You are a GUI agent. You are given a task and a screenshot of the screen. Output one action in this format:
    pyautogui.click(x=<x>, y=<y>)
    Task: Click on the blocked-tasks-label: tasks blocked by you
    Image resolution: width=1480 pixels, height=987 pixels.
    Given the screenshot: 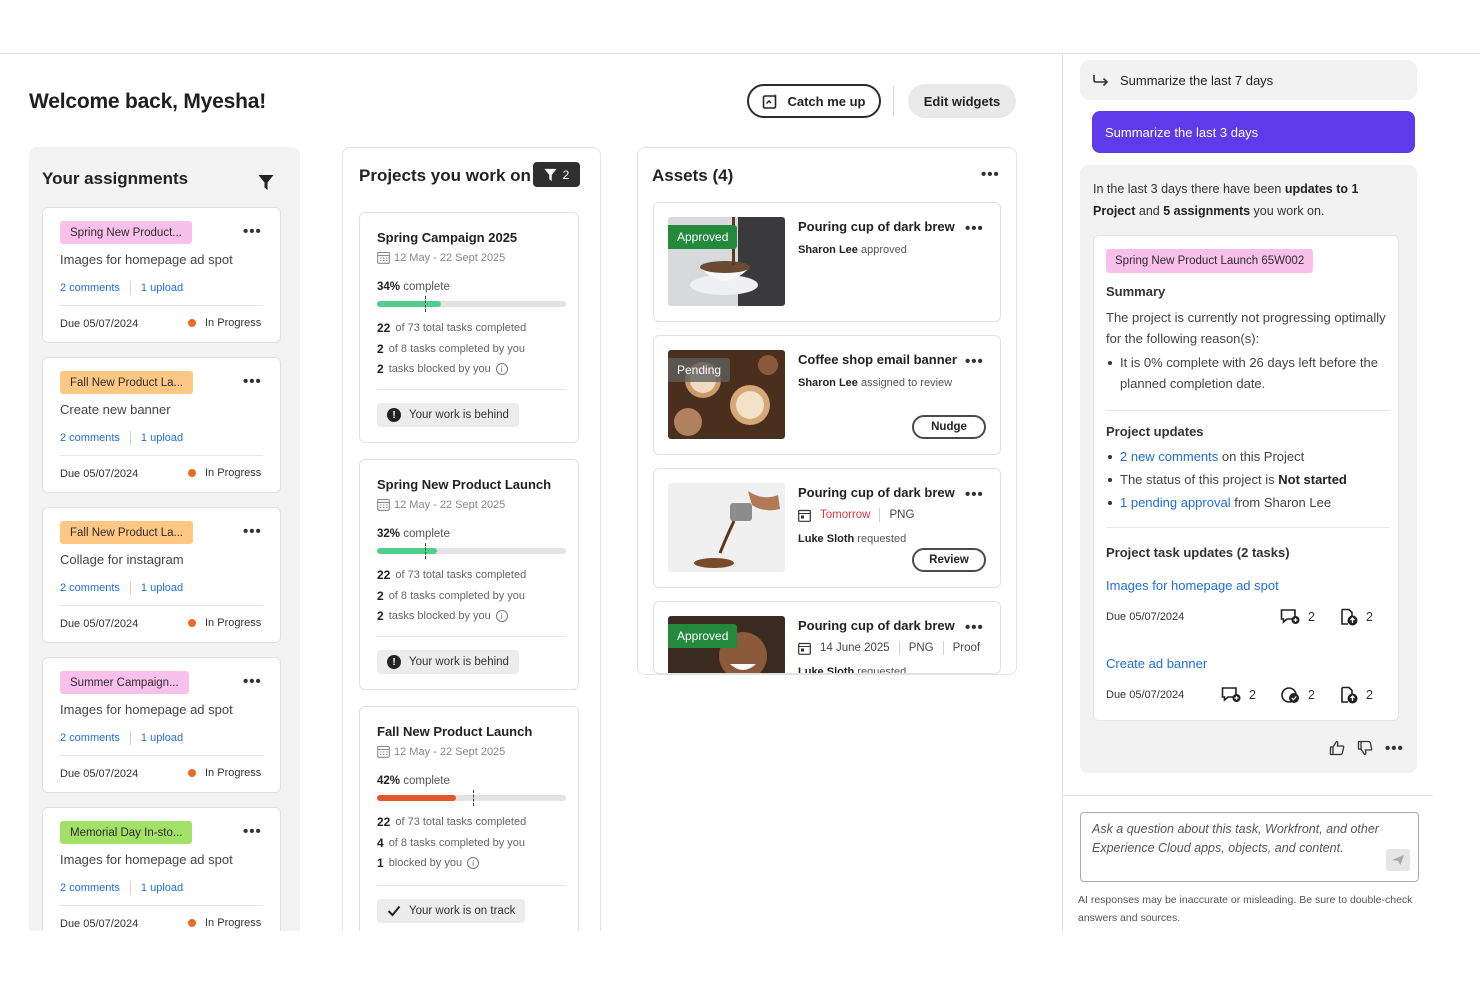 What is the action you would take?
    pyautogui.click(x=439, y=369)
    